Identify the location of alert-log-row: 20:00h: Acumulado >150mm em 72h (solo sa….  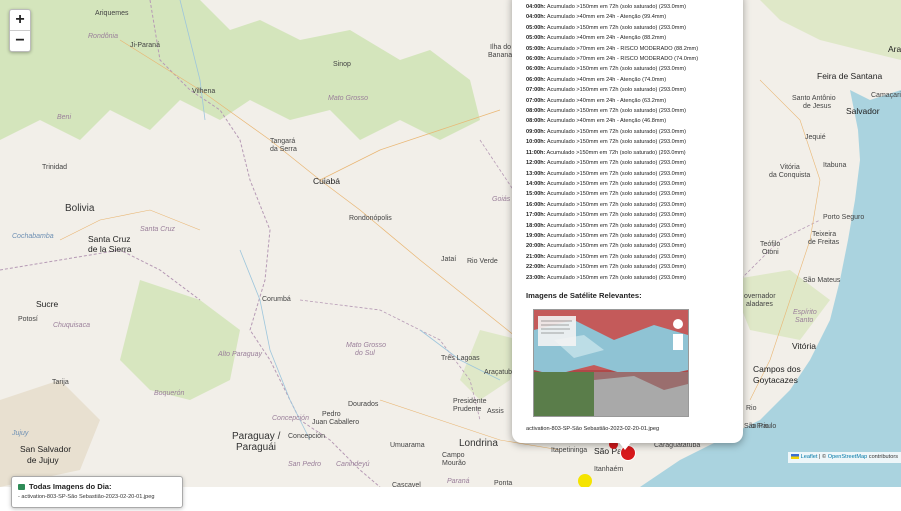
(631, 246).